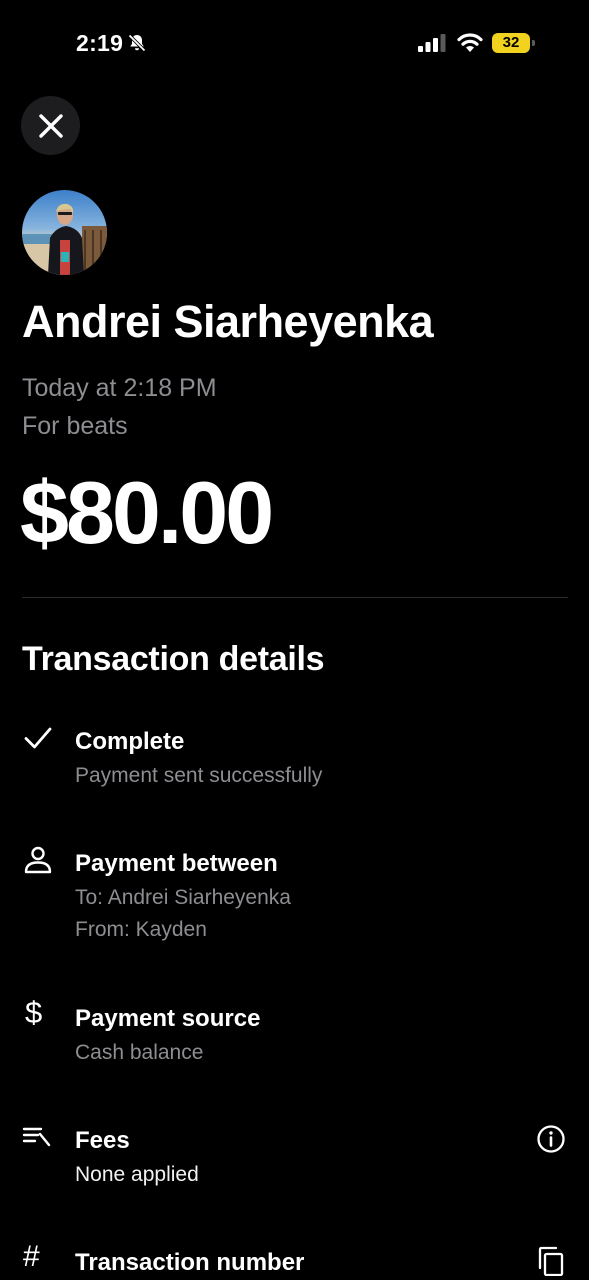 The width and height of the screenshot is (589, 1280). Describe the element at coordinates (176, 863) in the screenshot. I see `payment-between-title: Payment between` at that location.